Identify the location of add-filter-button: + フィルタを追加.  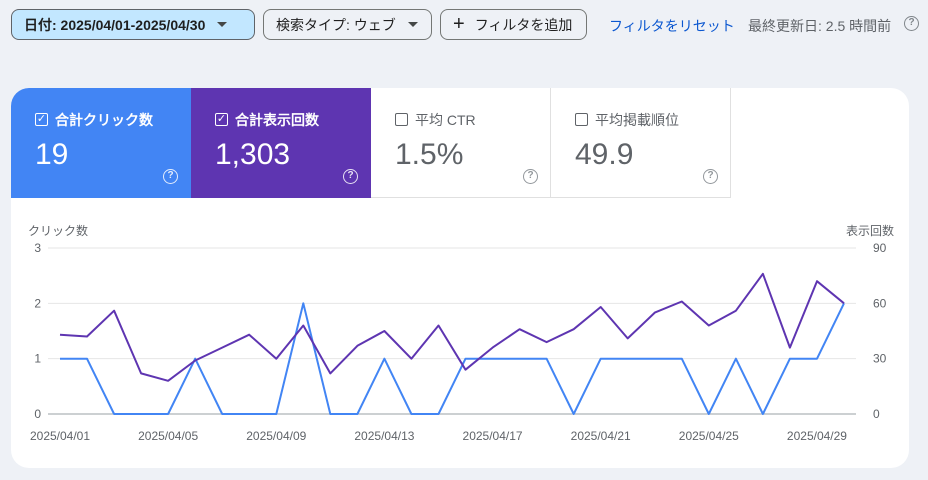
(513, 24).